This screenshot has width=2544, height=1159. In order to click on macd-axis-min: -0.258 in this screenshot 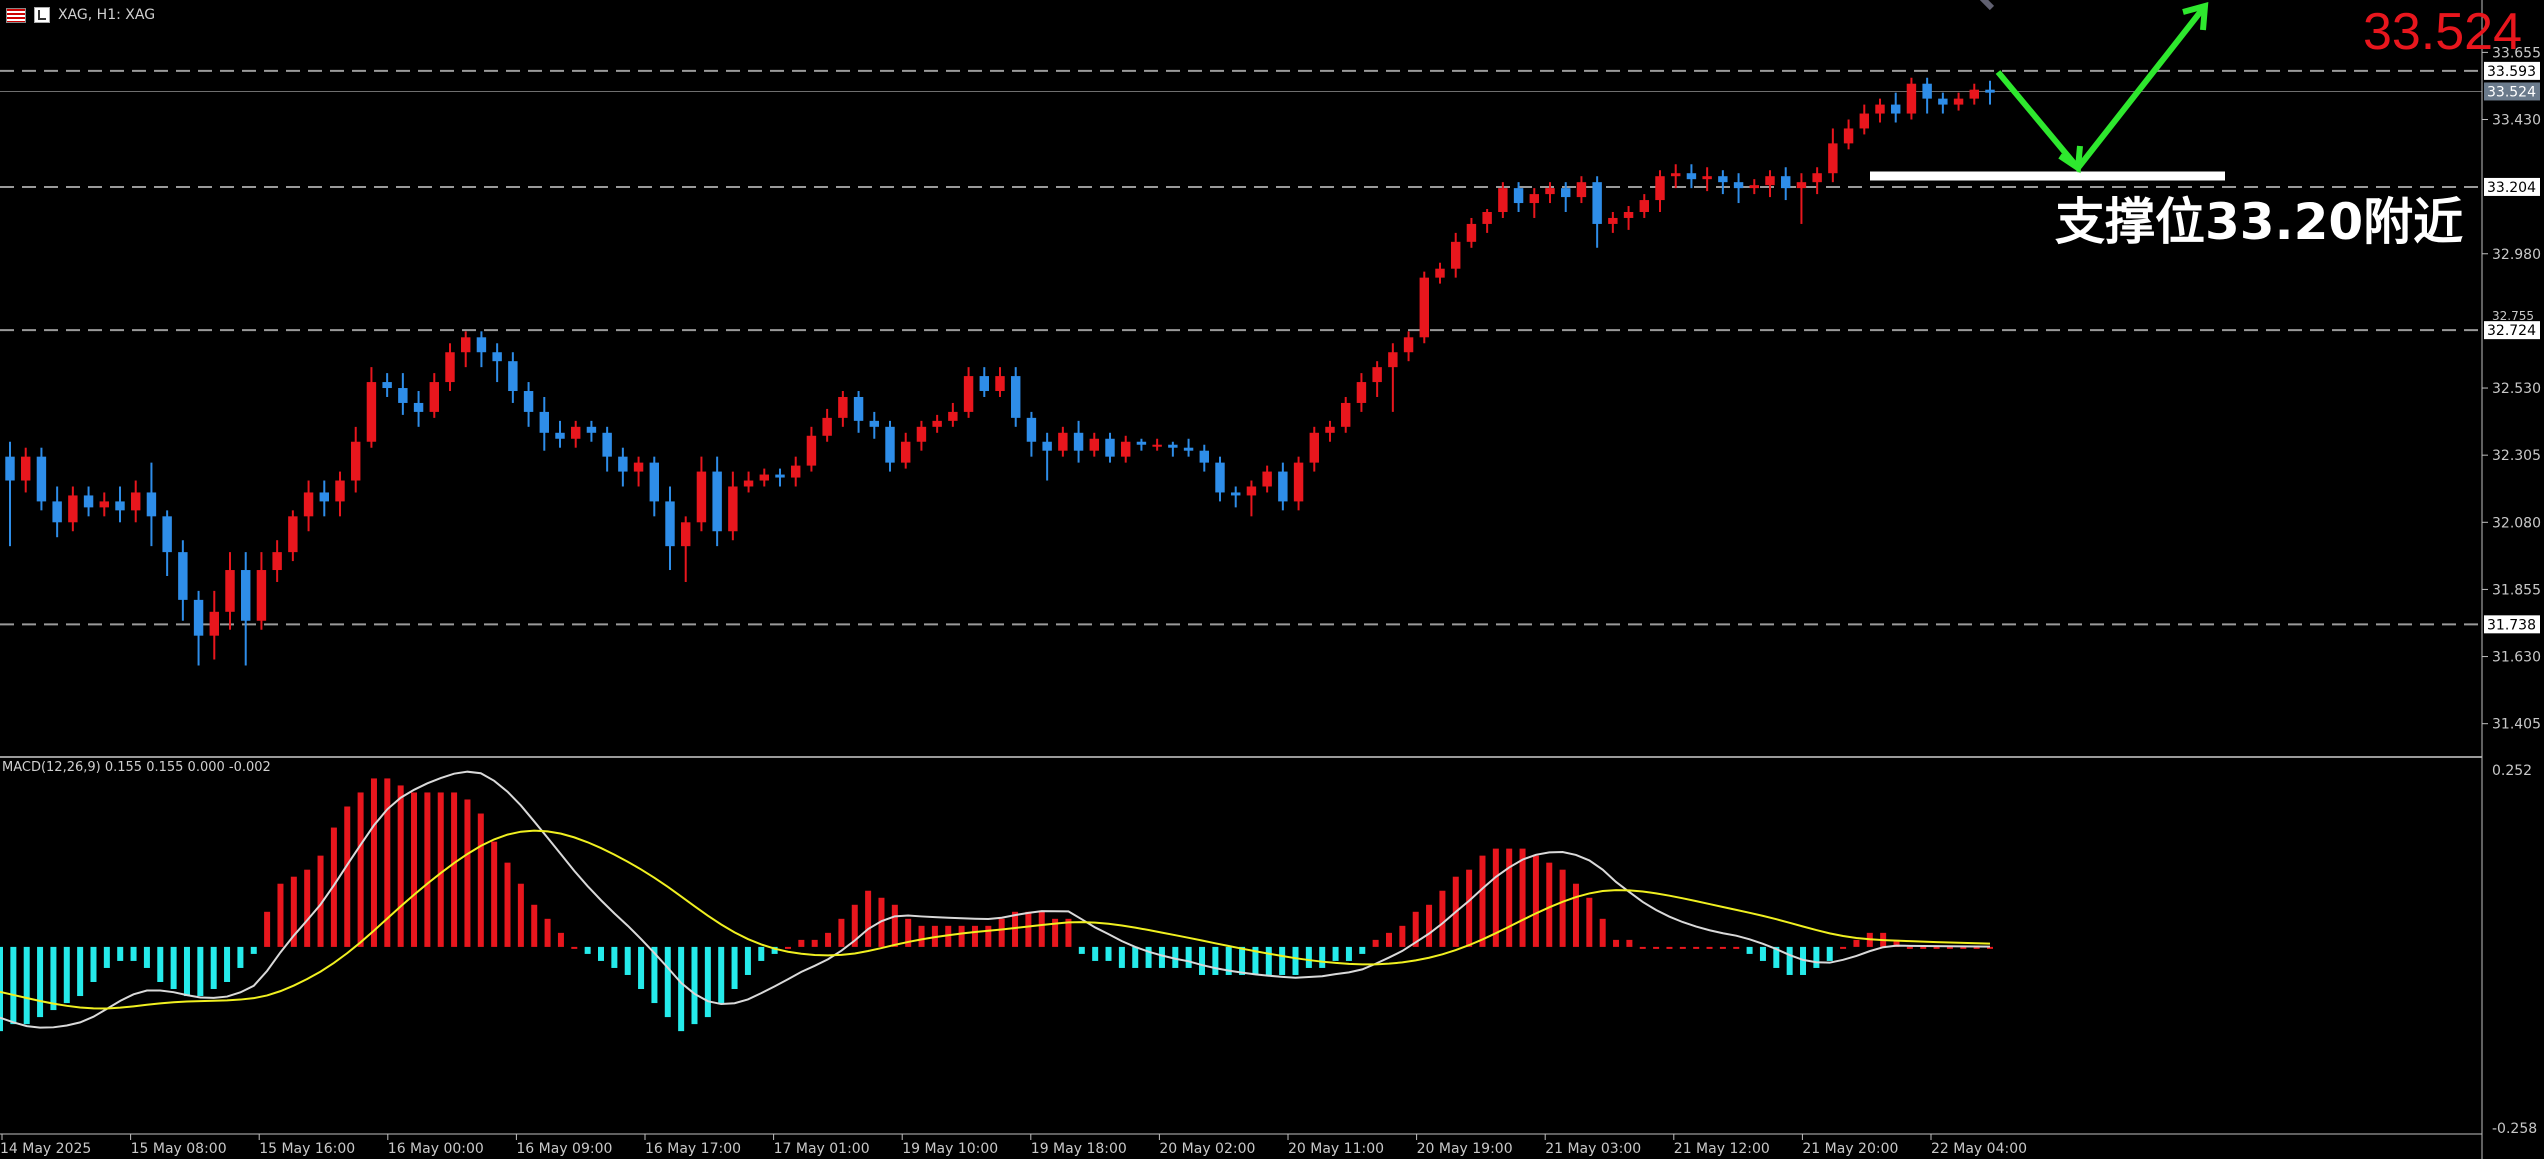, I will do `click(2514, 1129)`.